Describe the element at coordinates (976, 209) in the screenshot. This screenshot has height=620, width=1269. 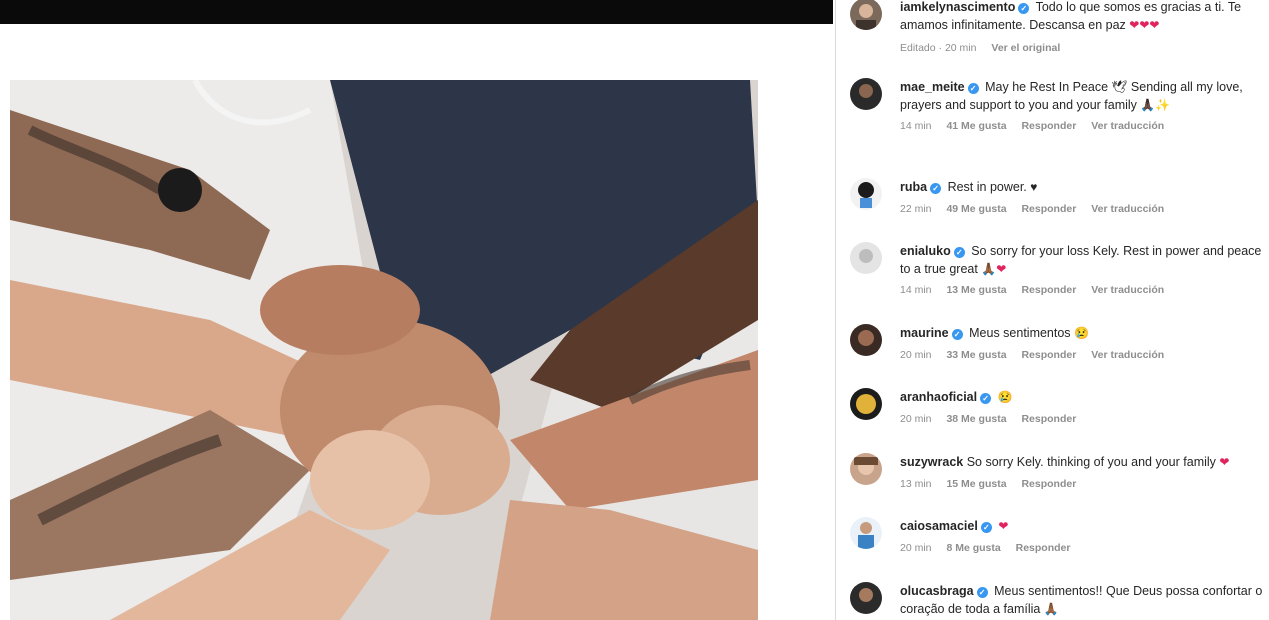
I see `like-count: 49 Me gusta` at that location.